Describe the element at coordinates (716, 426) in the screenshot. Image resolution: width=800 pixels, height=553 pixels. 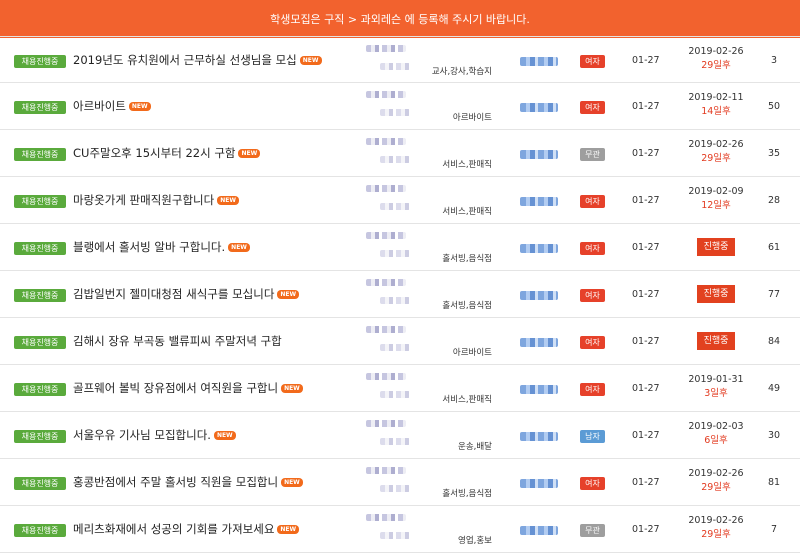
I see `deadline-date: 2019-02-03` at that location.